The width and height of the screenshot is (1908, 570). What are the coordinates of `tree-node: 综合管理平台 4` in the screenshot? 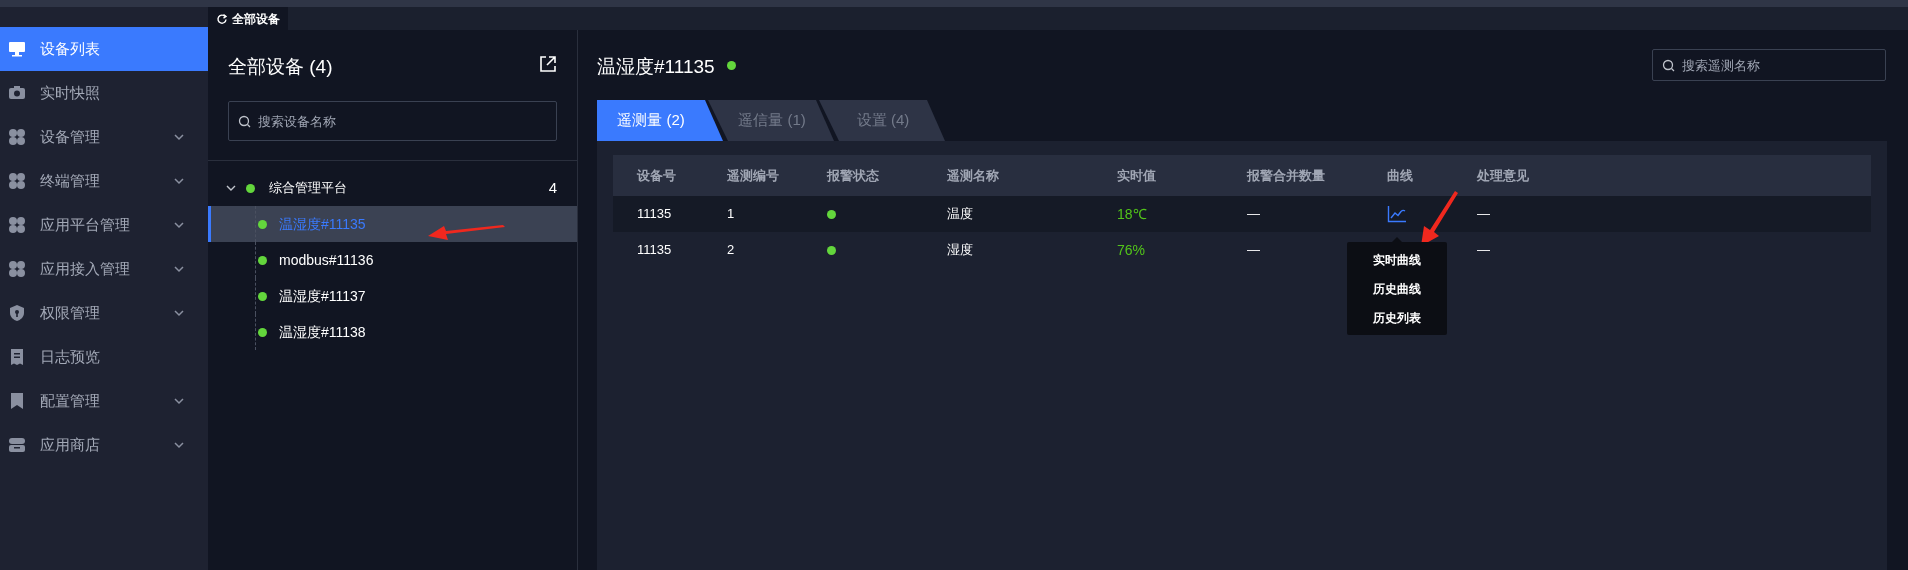 It's located at (392, 188).